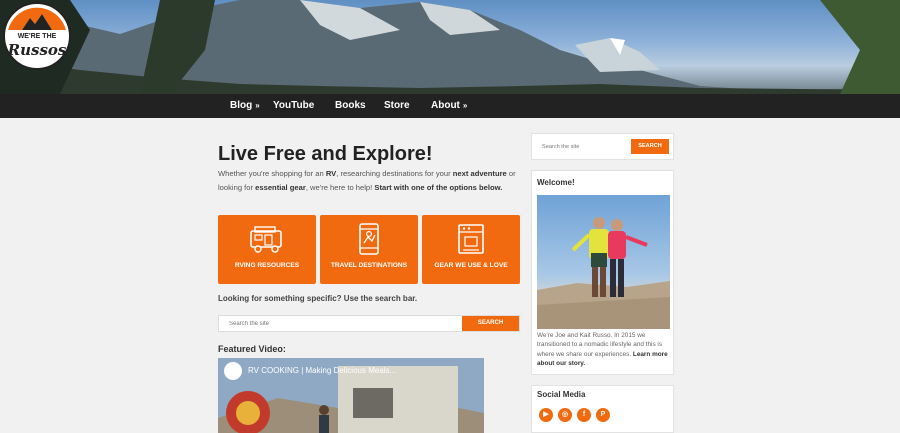 The width and height of the screenshot is (900, 433). Describe the element at coordinates (490, 323) in the screenshot. I see `main-search-button: SEARCH` at that location.